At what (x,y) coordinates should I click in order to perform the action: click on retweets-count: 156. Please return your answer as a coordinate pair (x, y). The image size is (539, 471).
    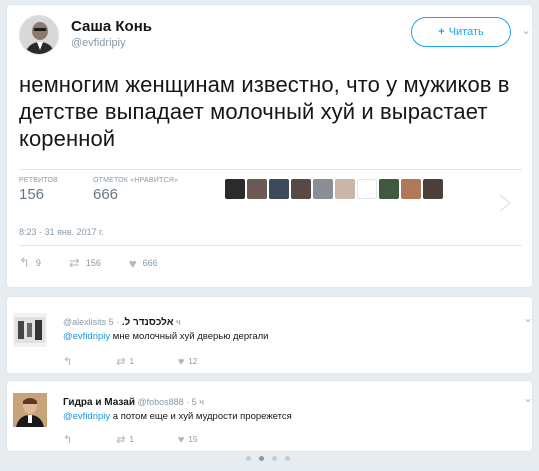
    Looking at the image, I should click on (31, 194).